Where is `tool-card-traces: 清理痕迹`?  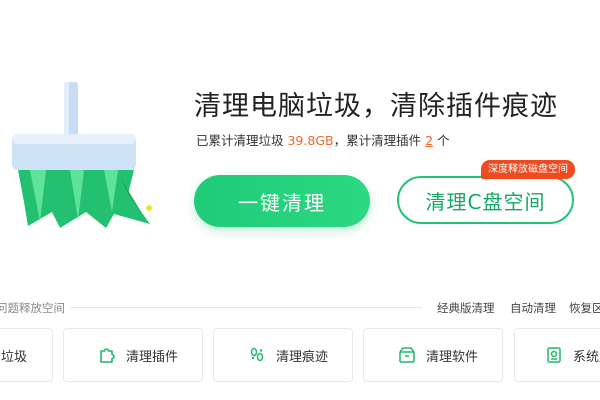
tool-card-traces: 清理痕迹 is located at coordinates (283, 355).